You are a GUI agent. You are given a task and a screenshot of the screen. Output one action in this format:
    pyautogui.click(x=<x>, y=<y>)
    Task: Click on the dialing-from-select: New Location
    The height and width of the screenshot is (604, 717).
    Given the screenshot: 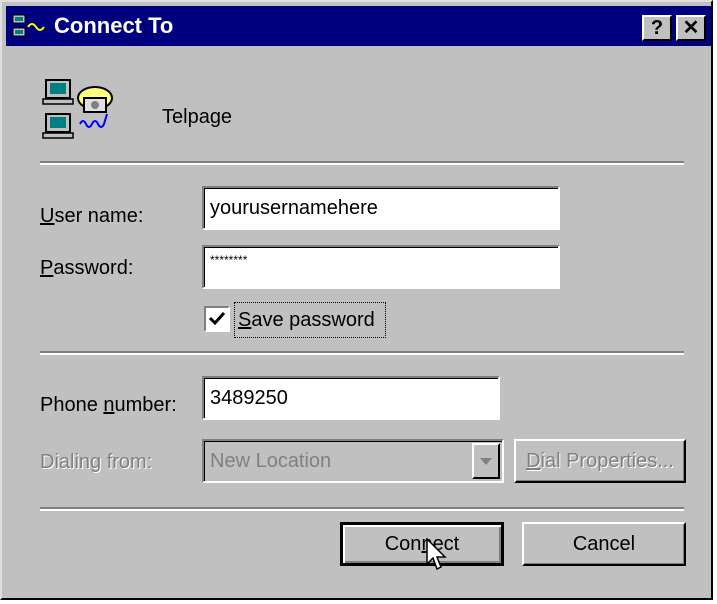 What is the action you would take?
    pyautogui.click(x=353, y=461)
    